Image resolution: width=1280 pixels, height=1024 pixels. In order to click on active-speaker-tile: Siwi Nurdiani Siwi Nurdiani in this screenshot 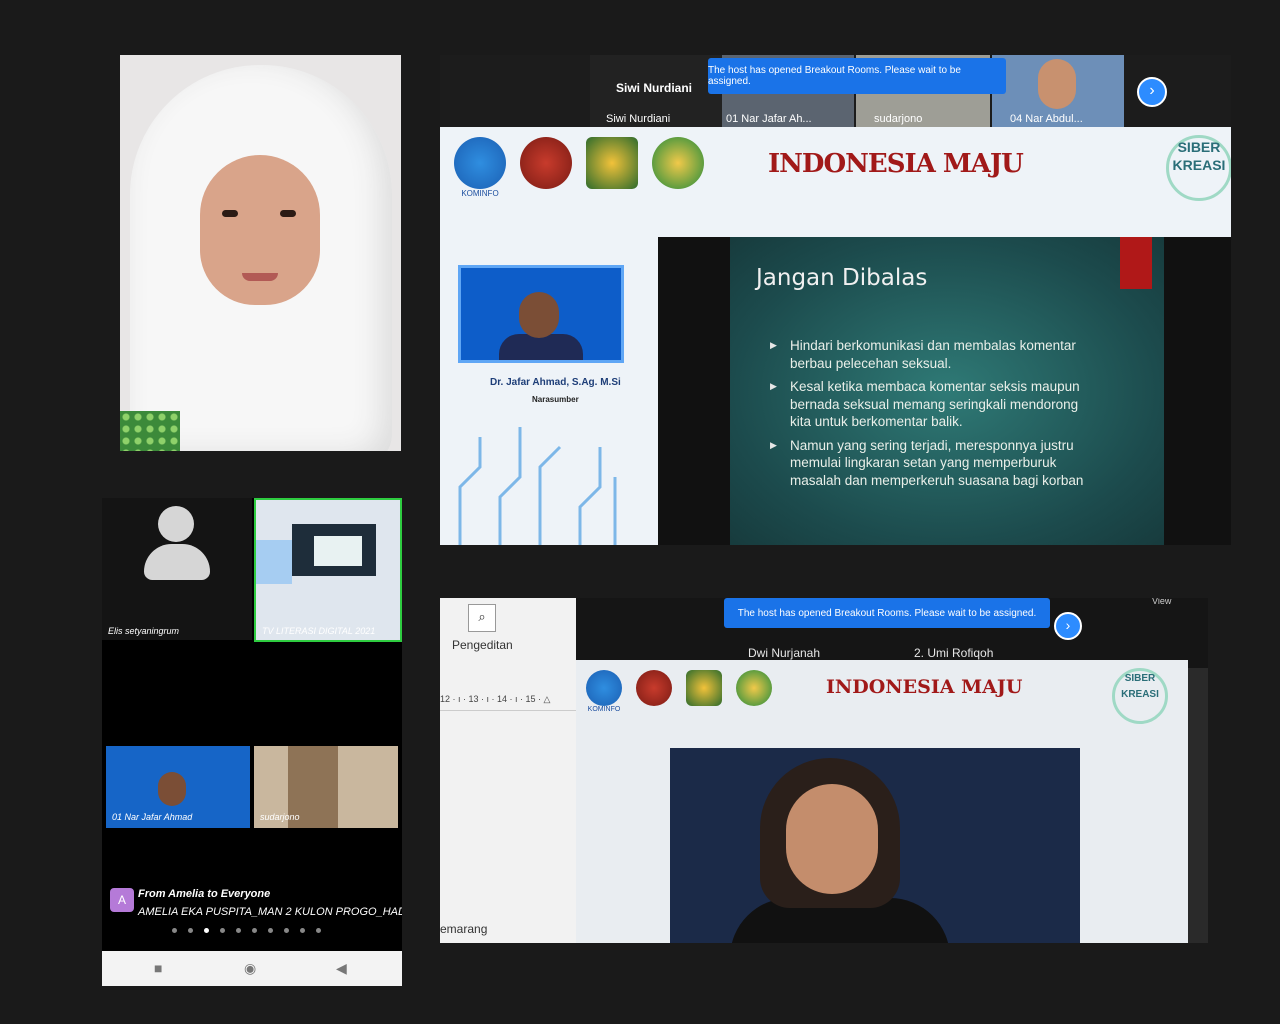, I will do `click(656, 91)`.